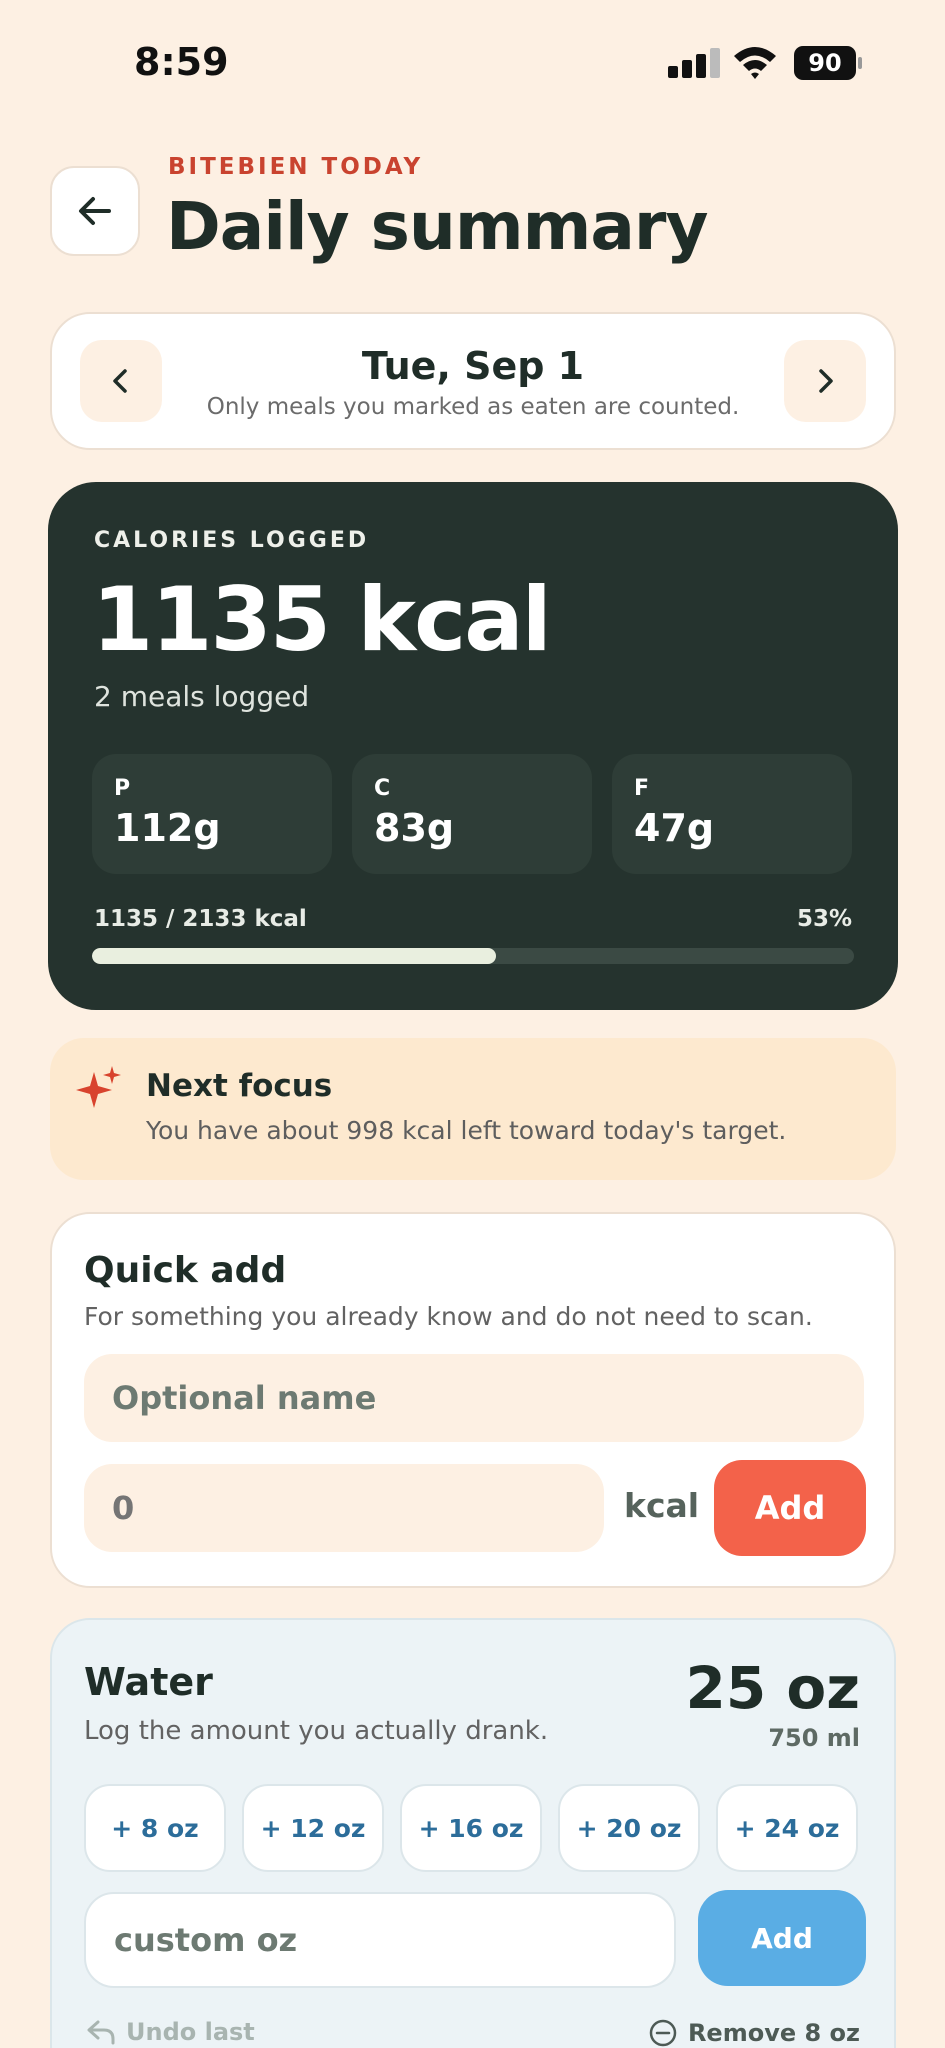 The image size is (945, 2048). What do you see at coordinates (202, 696) in the screenshot?
I see `meals-count: 2 meals logged` at bounding box center [202, 696].